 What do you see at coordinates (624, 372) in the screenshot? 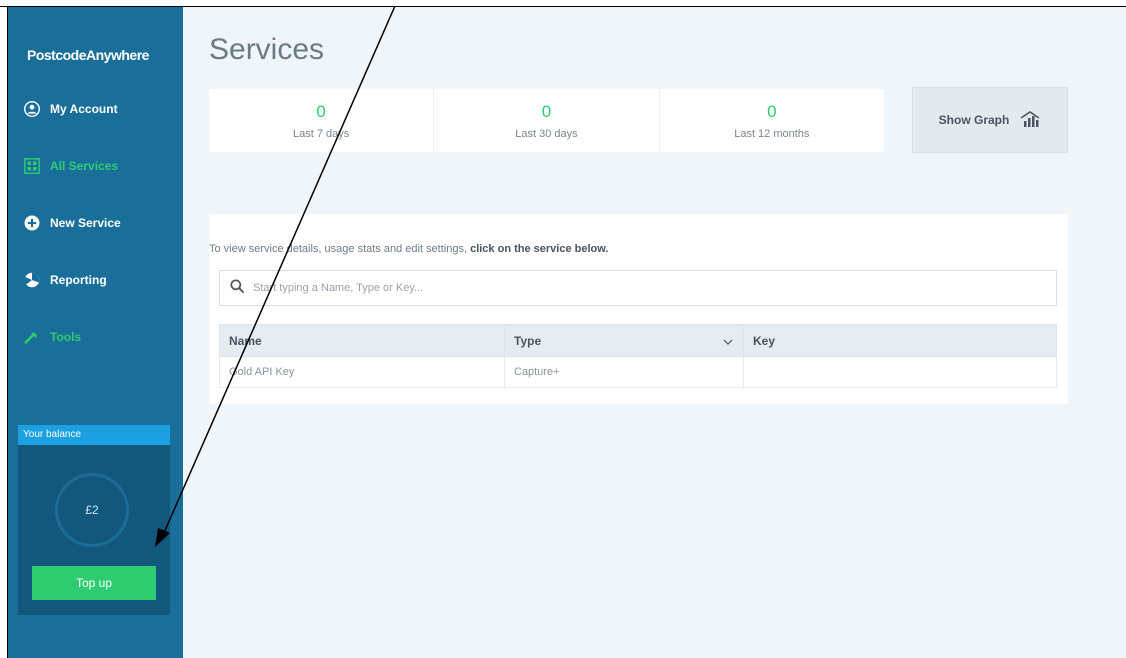
I see `cell-type: Capture+` at bounding box center [624, 372].